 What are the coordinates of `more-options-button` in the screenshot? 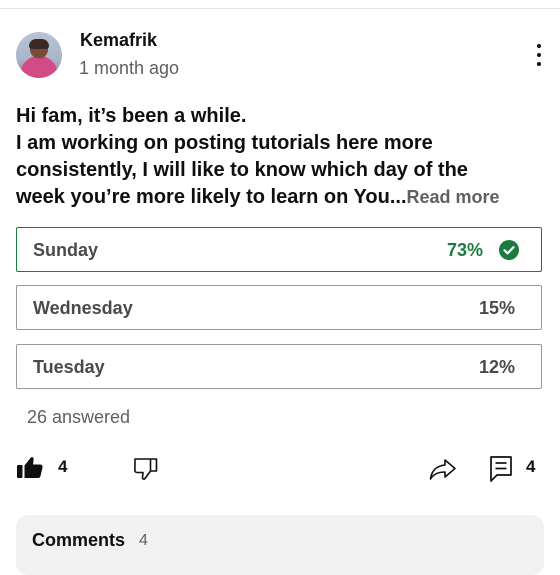 It's located at (539, 55).